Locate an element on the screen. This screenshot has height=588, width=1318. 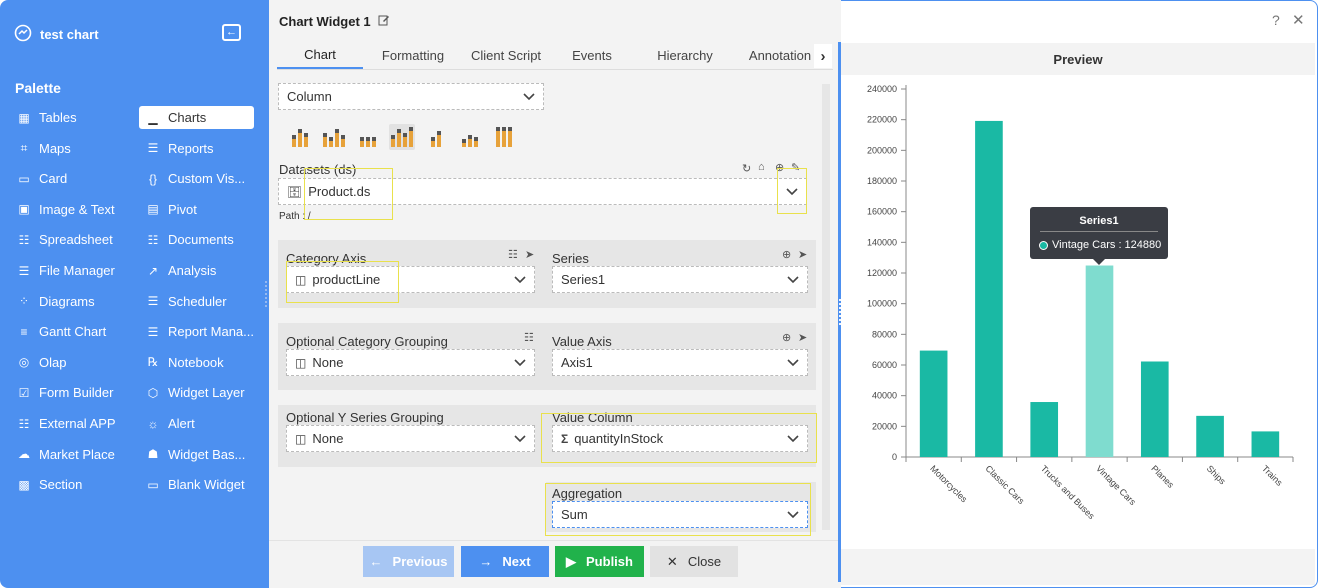
palette-item-documents: ☷ Documents is located at coordinates (189, 239).